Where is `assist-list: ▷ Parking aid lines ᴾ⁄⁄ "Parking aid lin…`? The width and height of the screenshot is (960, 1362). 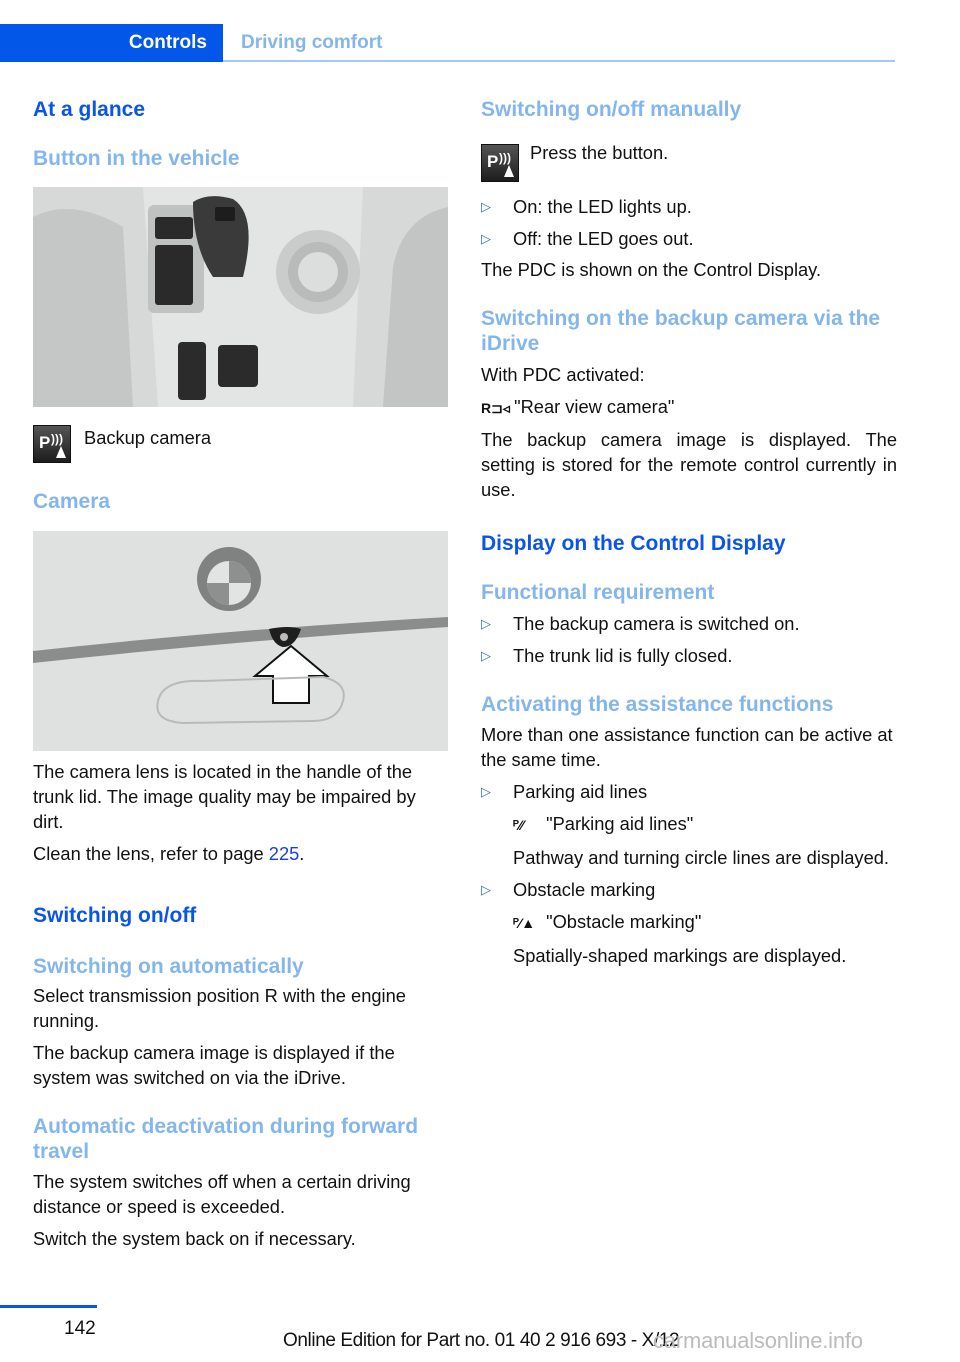 assist-list: ▷ Parking aid lines ᴾ⁄⁄ "Parking aid lin… is located at coordinates (689, 873).